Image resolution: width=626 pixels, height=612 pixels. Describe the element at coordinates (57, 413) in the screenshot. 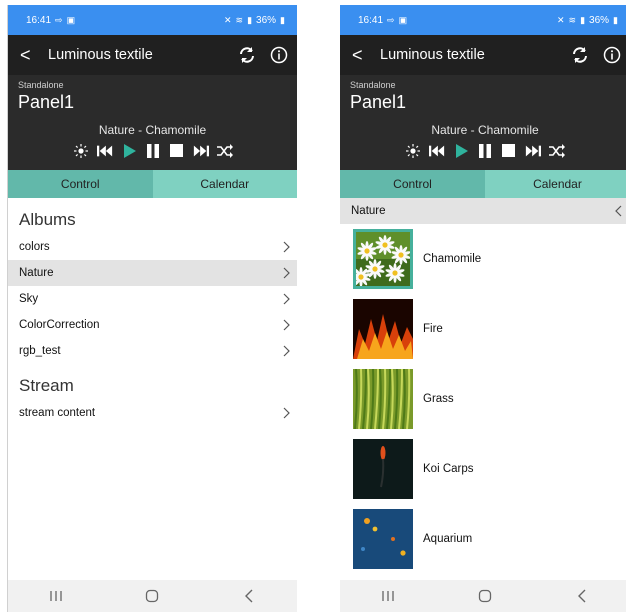

I see `stream-label: stream content` at that location.